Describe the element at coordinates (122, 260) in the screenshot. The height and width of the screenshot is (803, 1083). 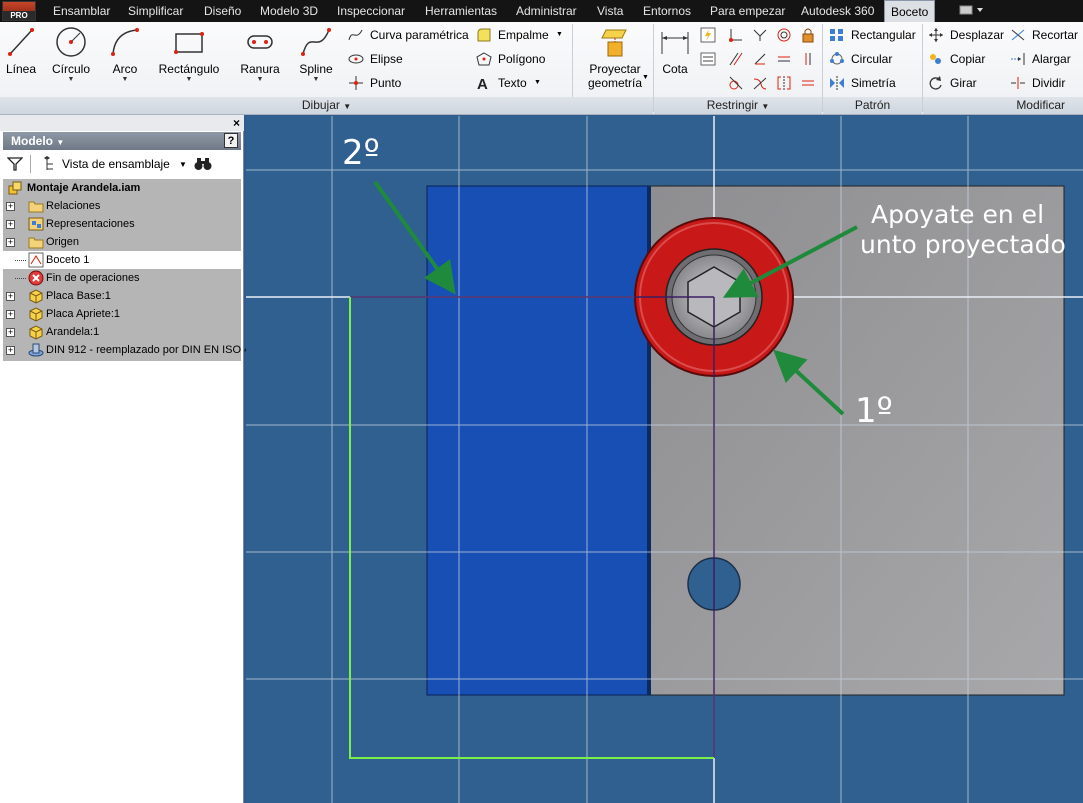
I see `tree-item: Boceto 1` at that location.